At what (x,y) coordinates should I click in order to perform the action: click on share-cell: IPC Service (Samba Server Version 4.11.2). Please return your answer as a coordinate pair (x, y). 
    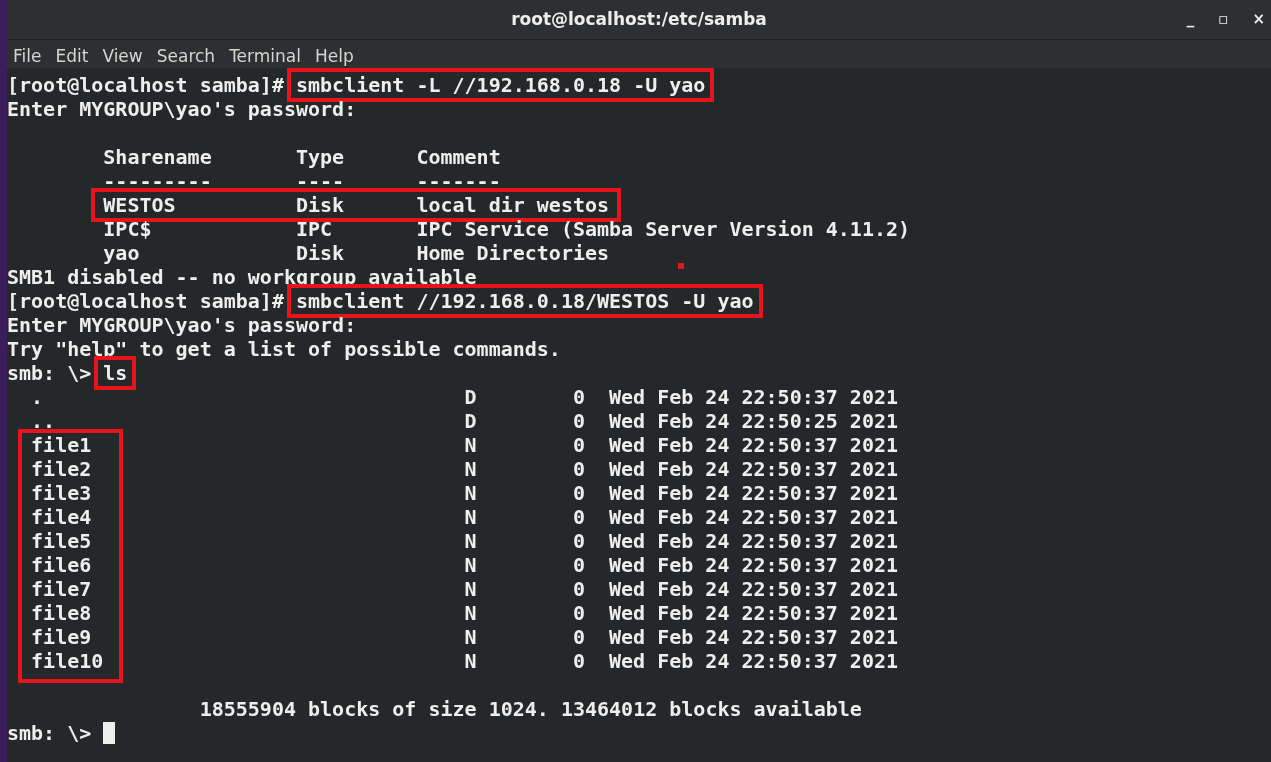
    Looking at the image, I should click on (663, 229).